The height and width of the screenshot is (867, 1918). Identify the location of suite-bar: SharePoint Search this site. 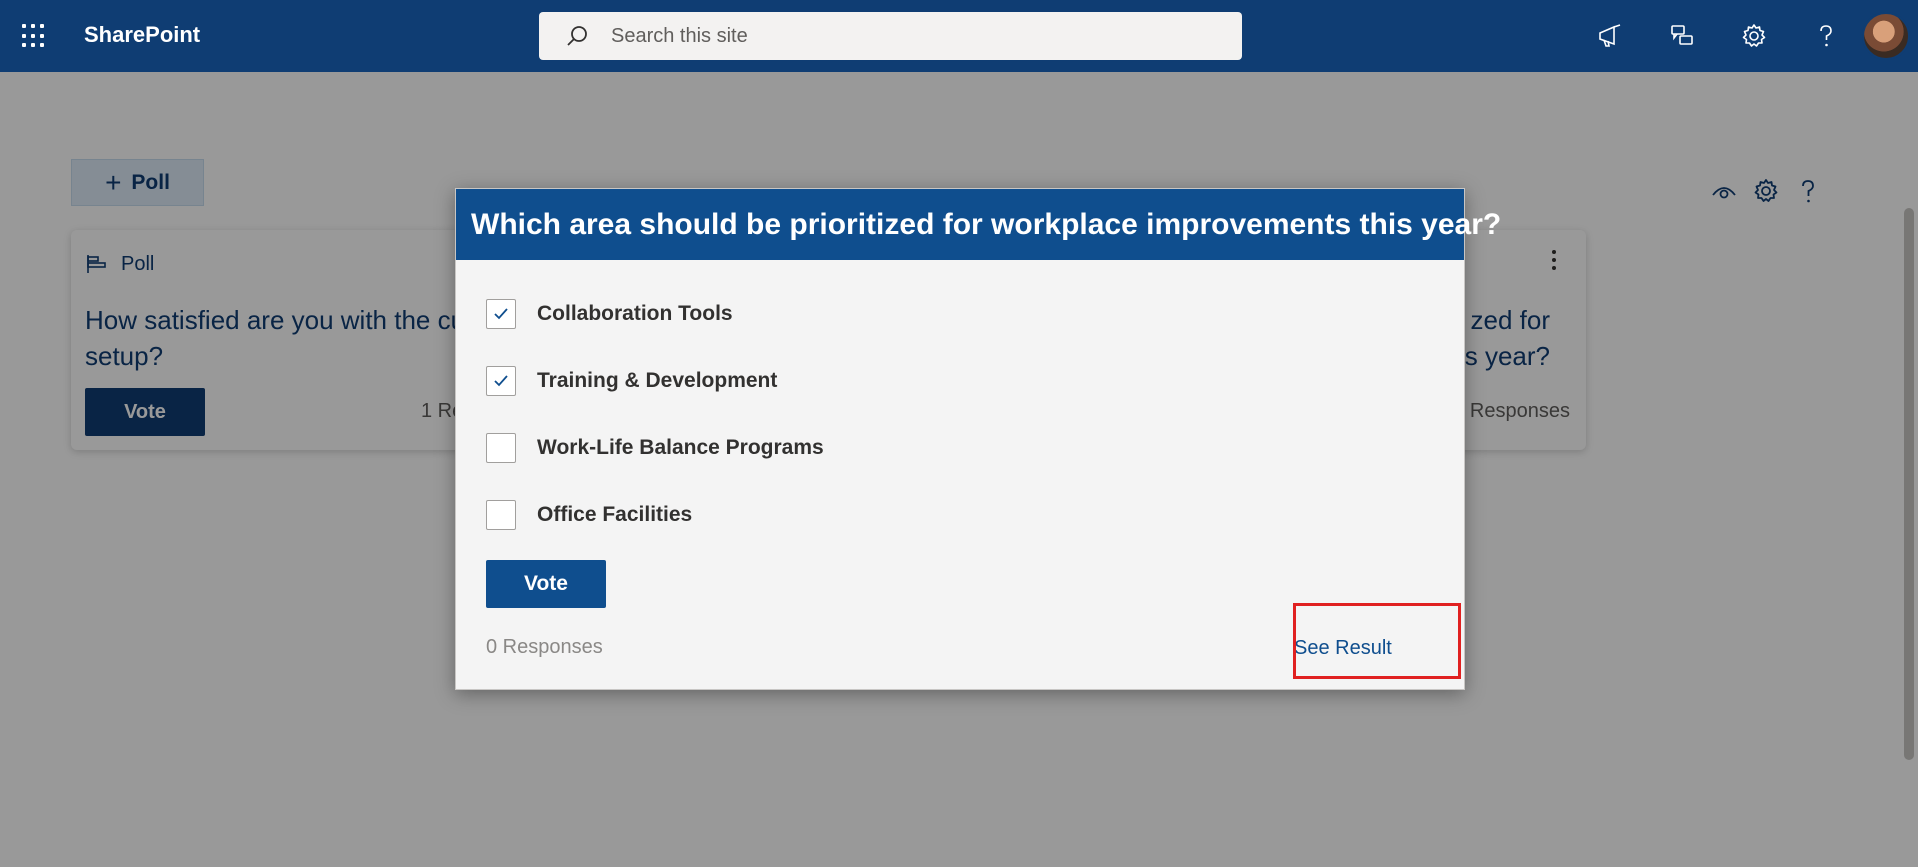
(959, 36).